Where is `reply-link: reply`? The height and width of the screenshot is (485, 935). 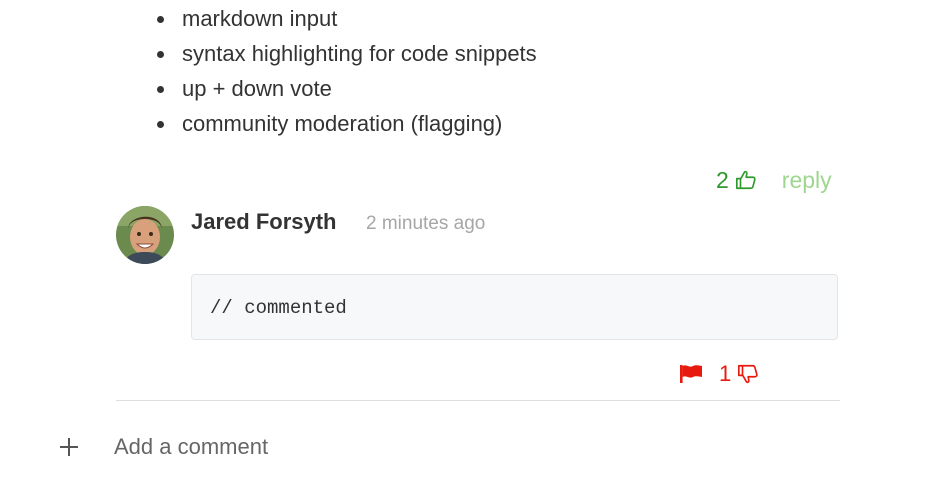 reply-link: reply is located at coordinates (807, 180).